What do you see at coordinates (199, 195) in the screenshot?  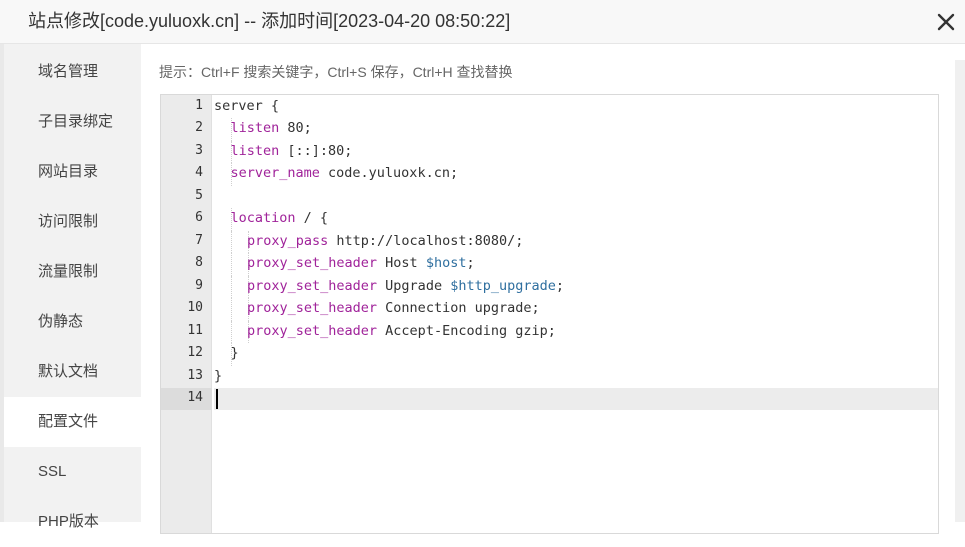 I see `line-number: 5` at bounding box center [199, 195].